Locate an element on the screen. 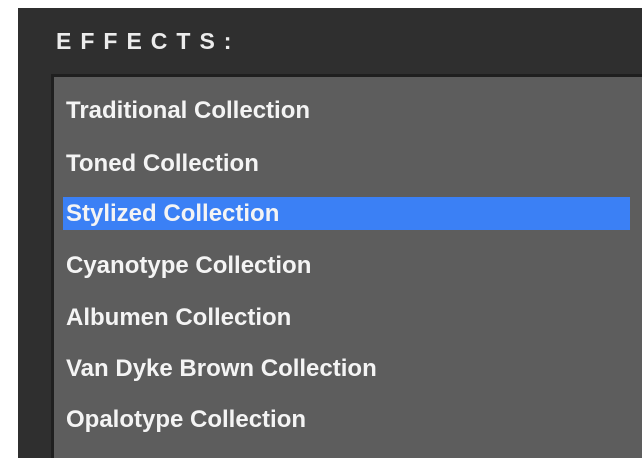  list-item-van-dyke-brown-collection: Van Dyke Brown Collection is located at coordinates (221, 368).